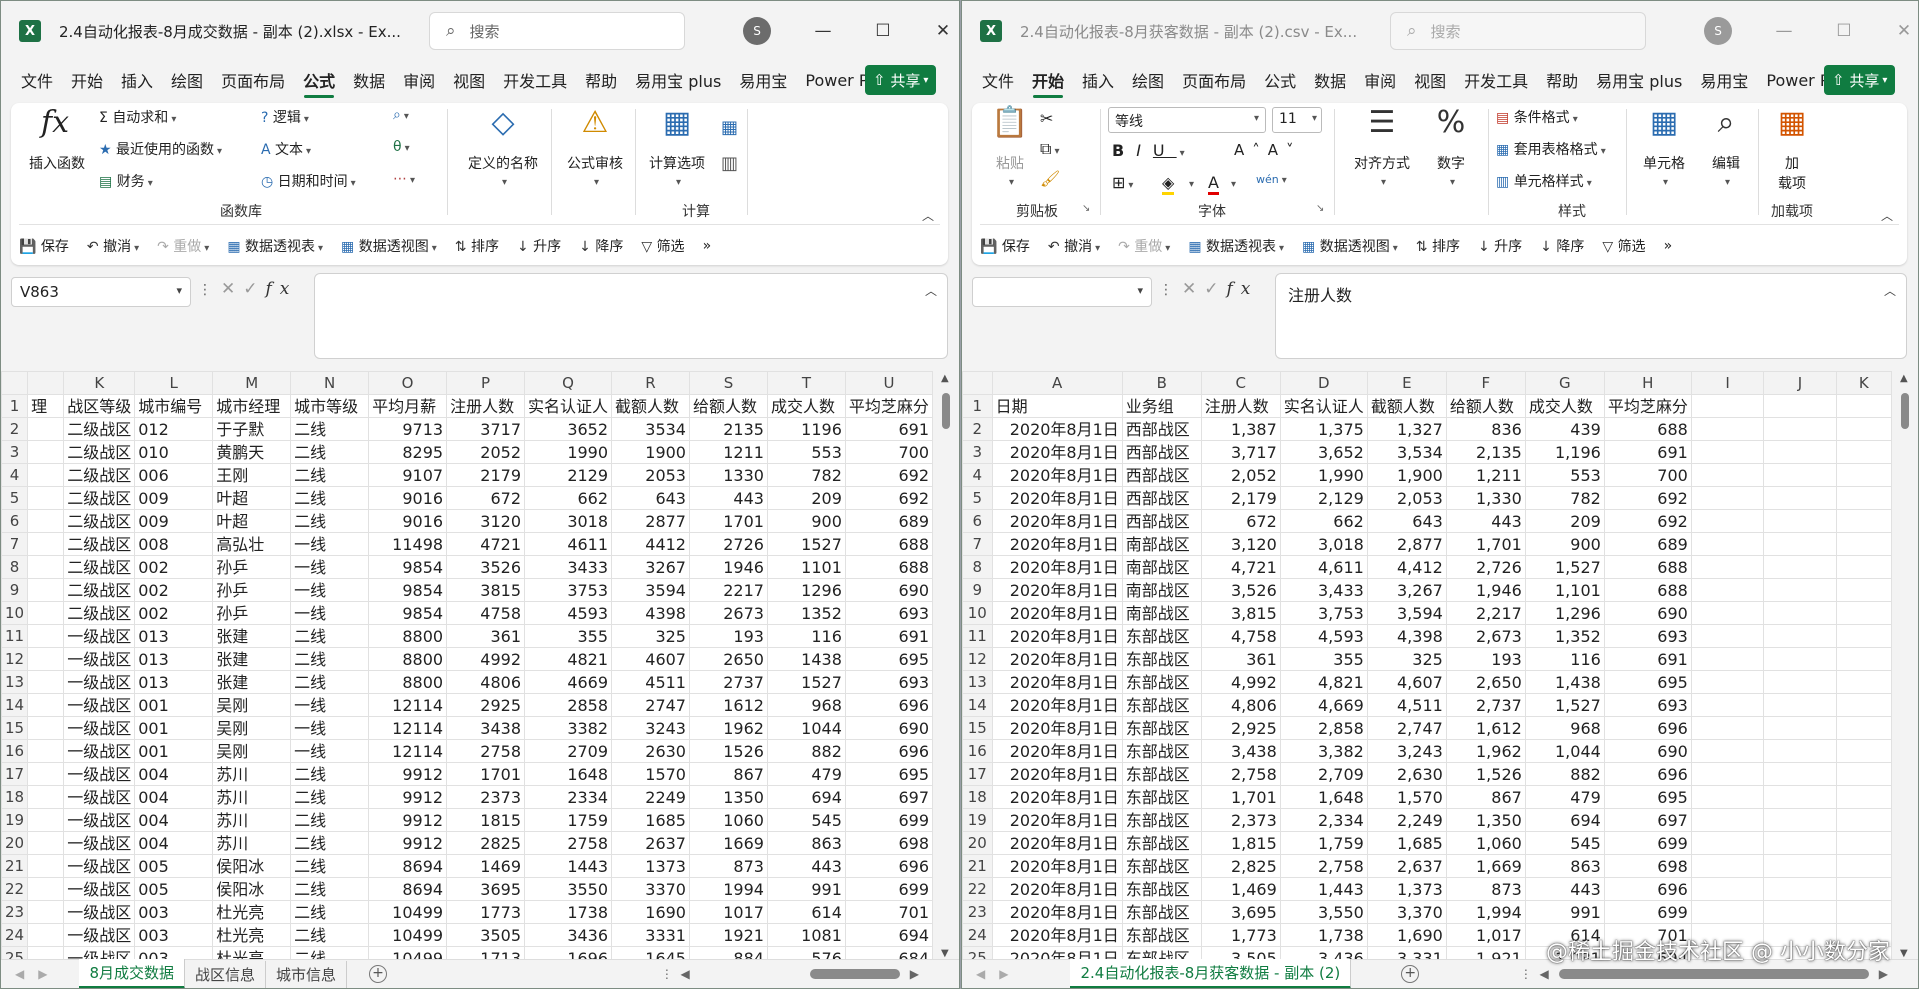 The width and height of the screenshot is (1919, 989). I want to click on tab-insert: 插入, so click(1098, 80).